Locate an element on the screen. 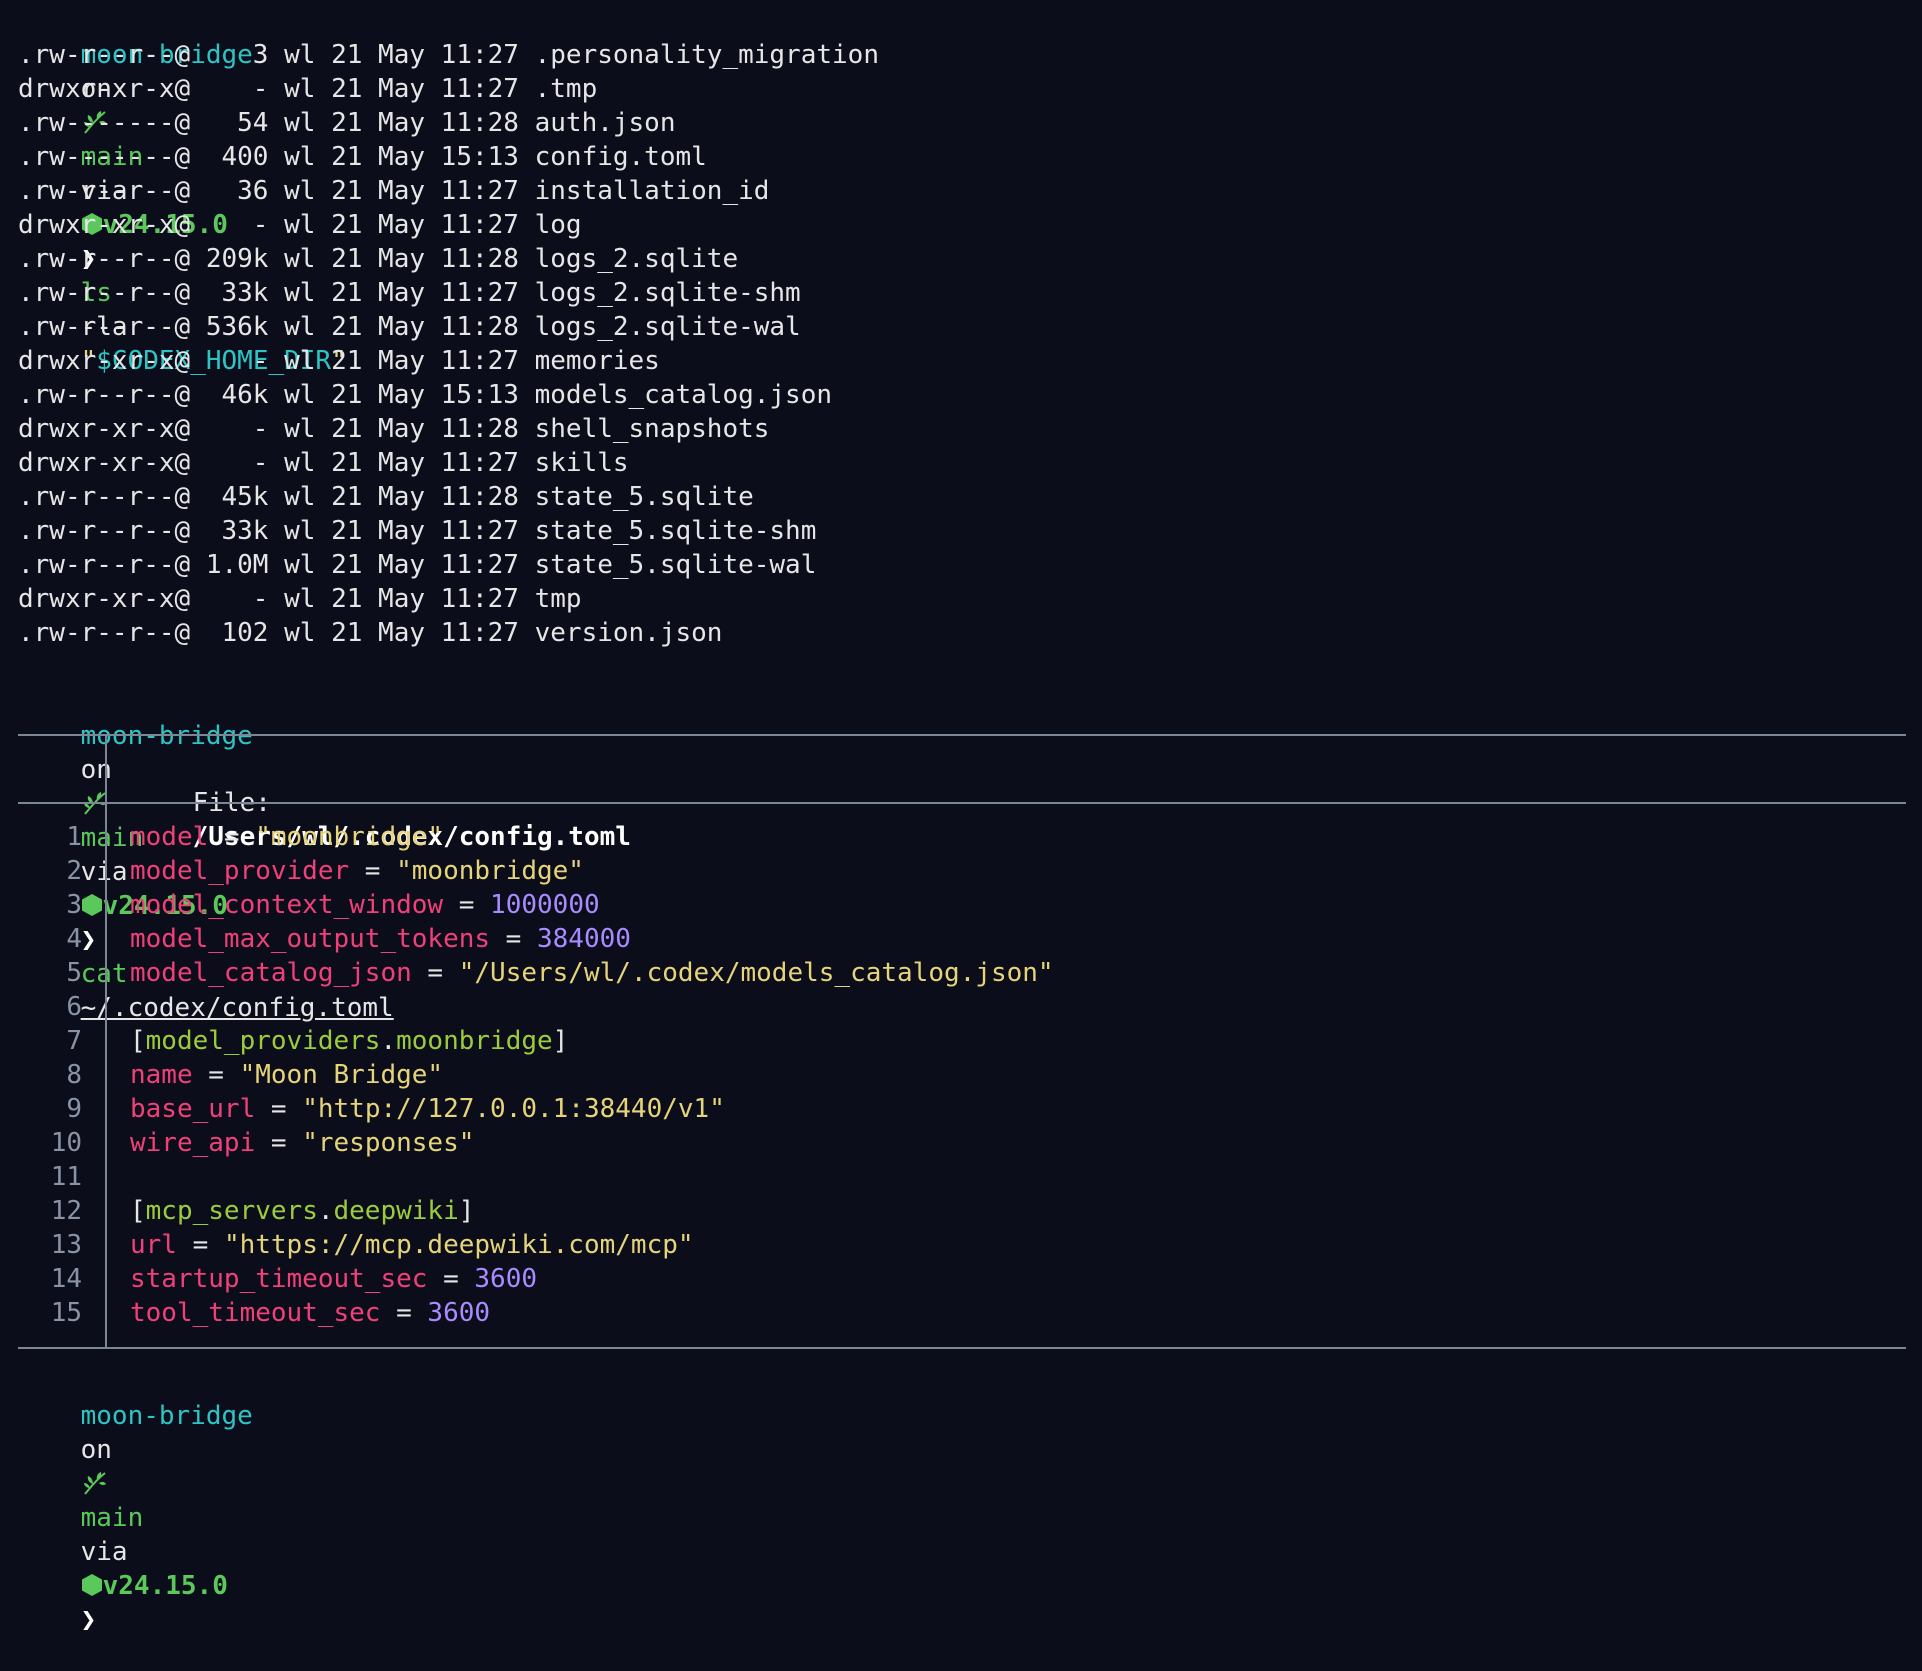 The height and width of the screenshot is (1671, 1922). line-number: 1 is located at coordinates (74, 837).